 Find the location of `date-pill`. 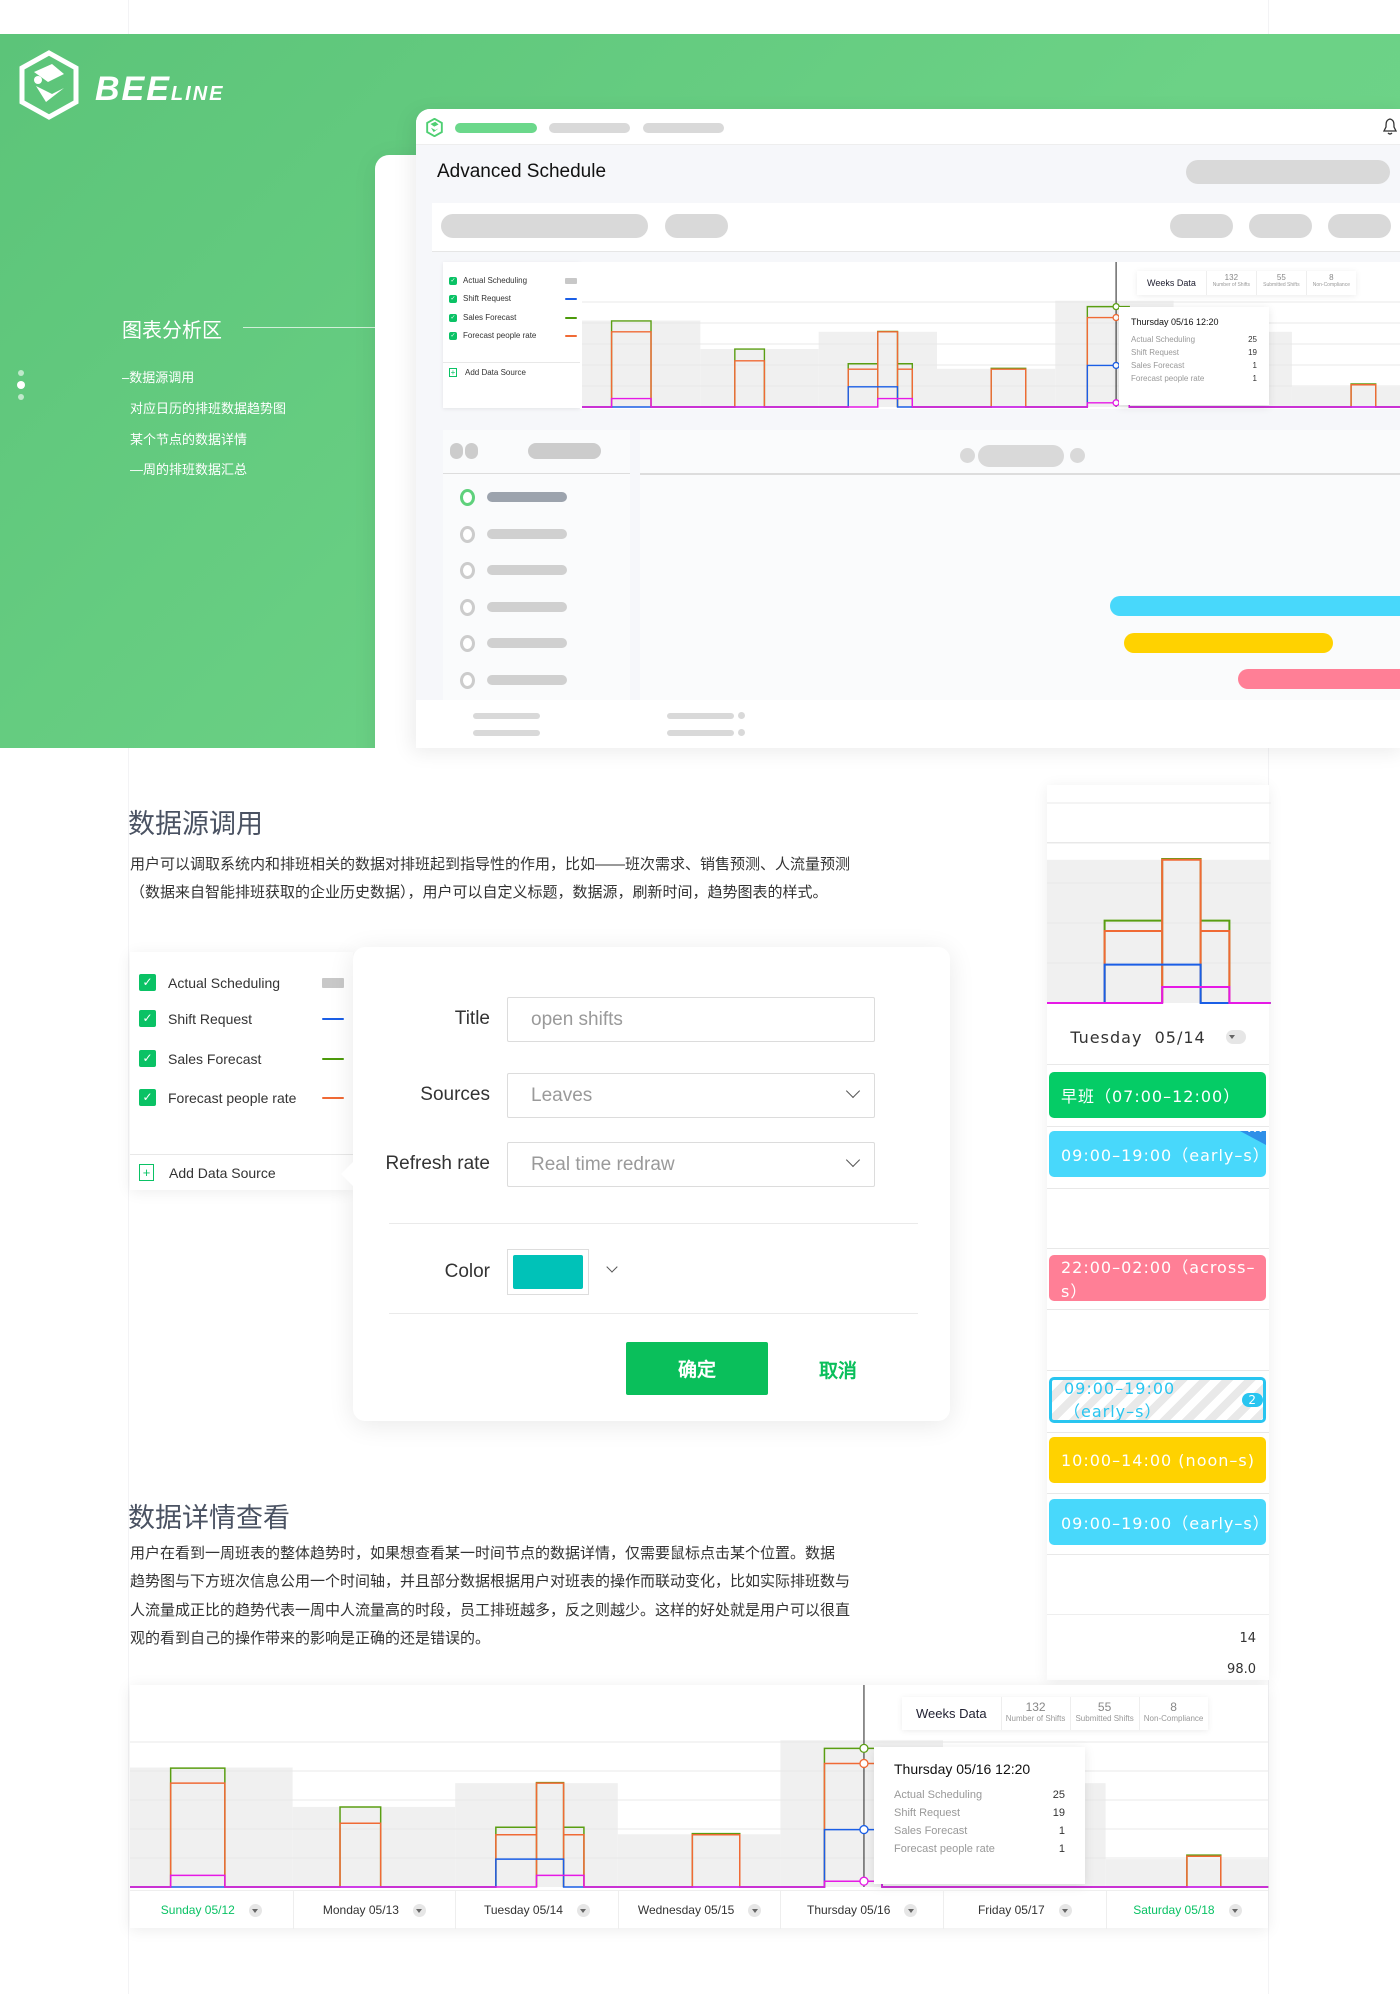

date-pill is located at coordinates (1021, 456).